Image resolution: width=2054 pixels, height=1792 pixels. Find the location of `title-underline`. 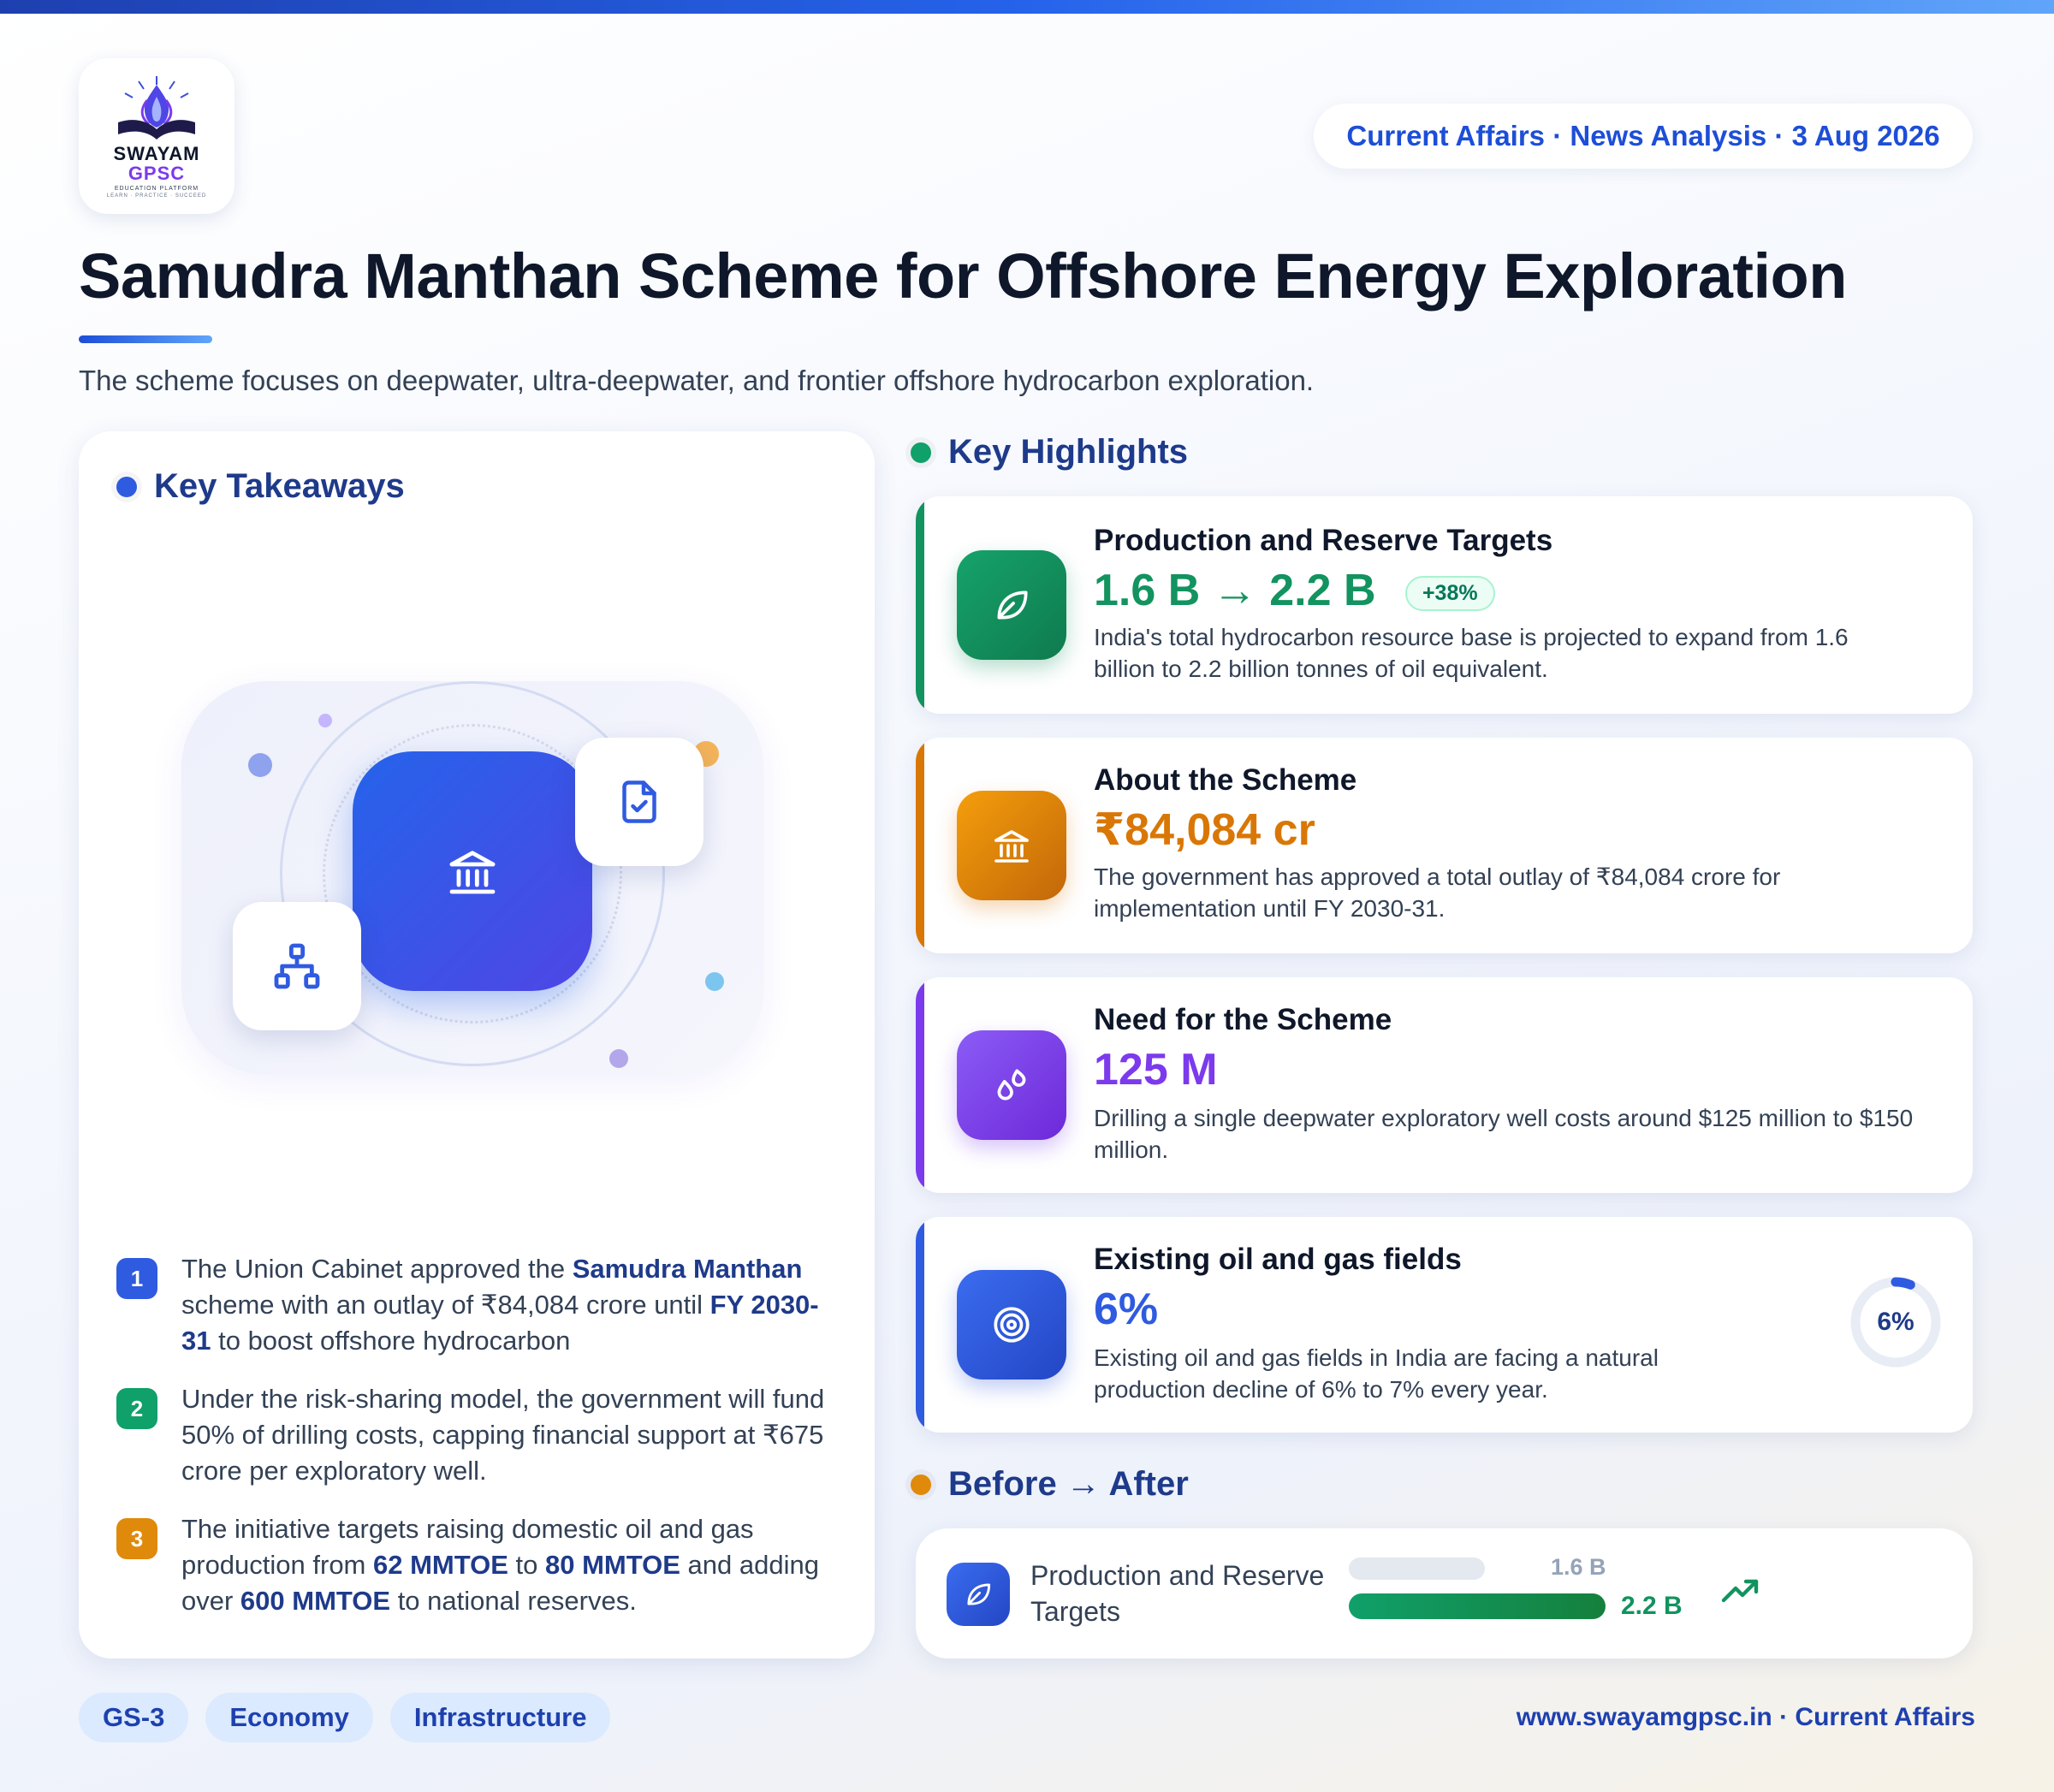

title-underline is located at coordinates (145, 339).